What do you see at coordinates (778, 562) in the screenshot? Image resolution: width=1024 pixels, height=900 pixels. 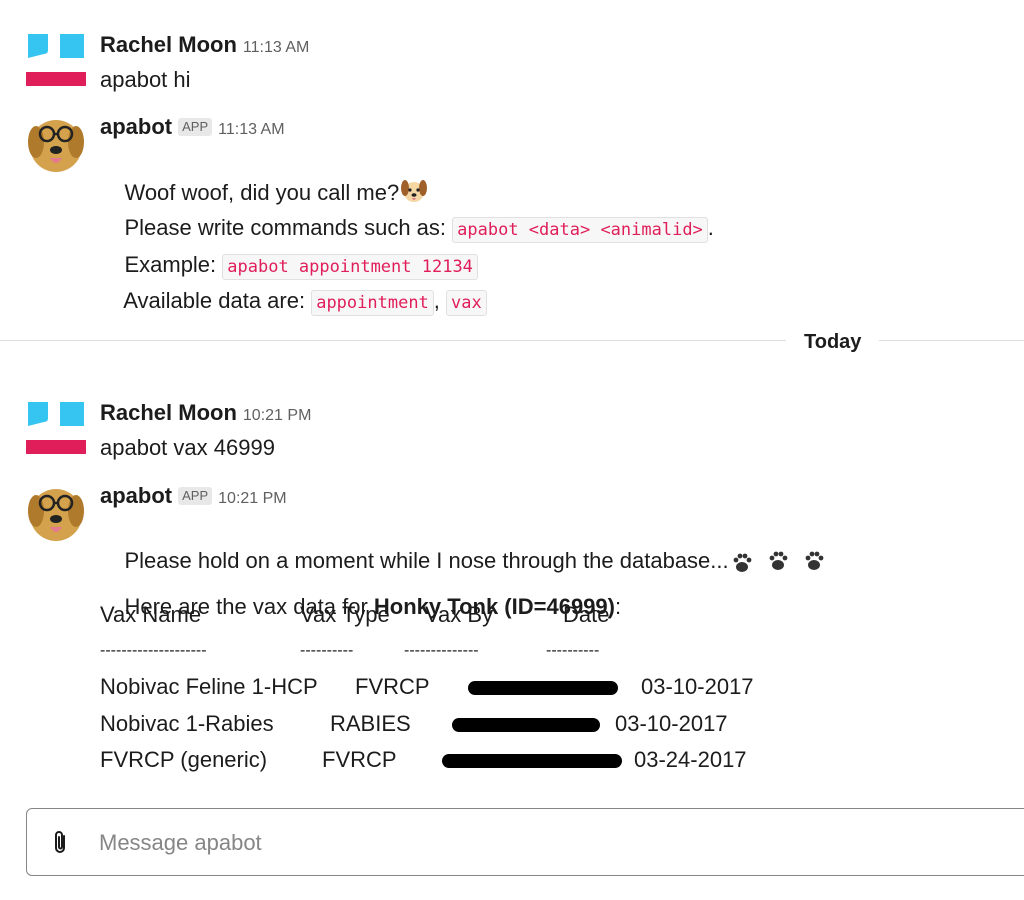 I see `paw-prints-icon` at bounding box center [778, 562].